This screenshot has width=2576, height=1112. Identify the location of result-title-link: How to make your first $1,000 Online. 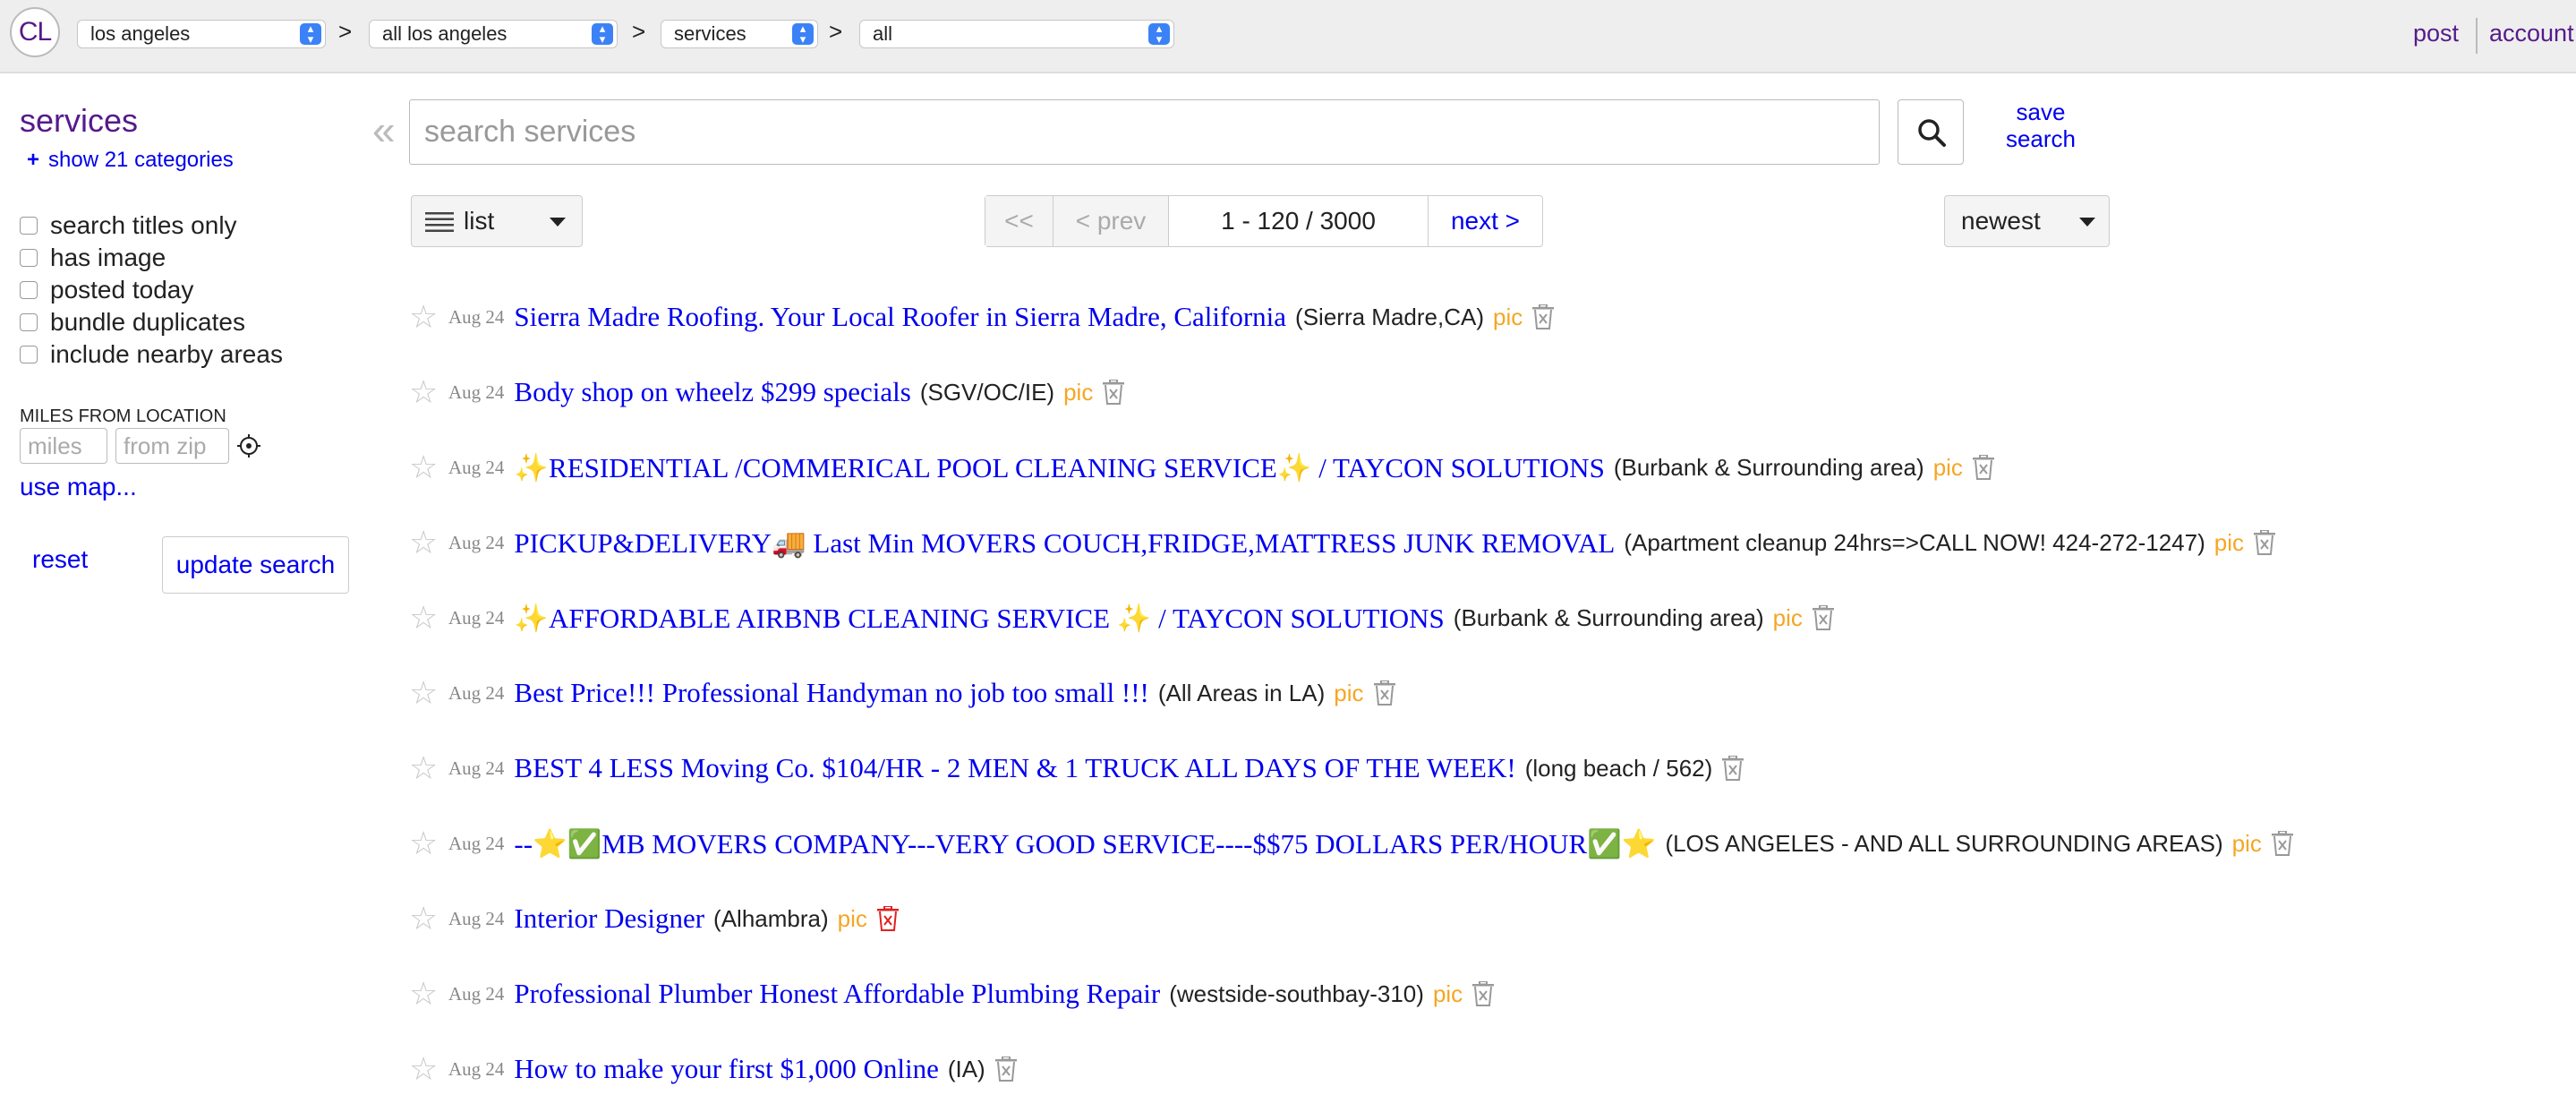
(726, 1069).